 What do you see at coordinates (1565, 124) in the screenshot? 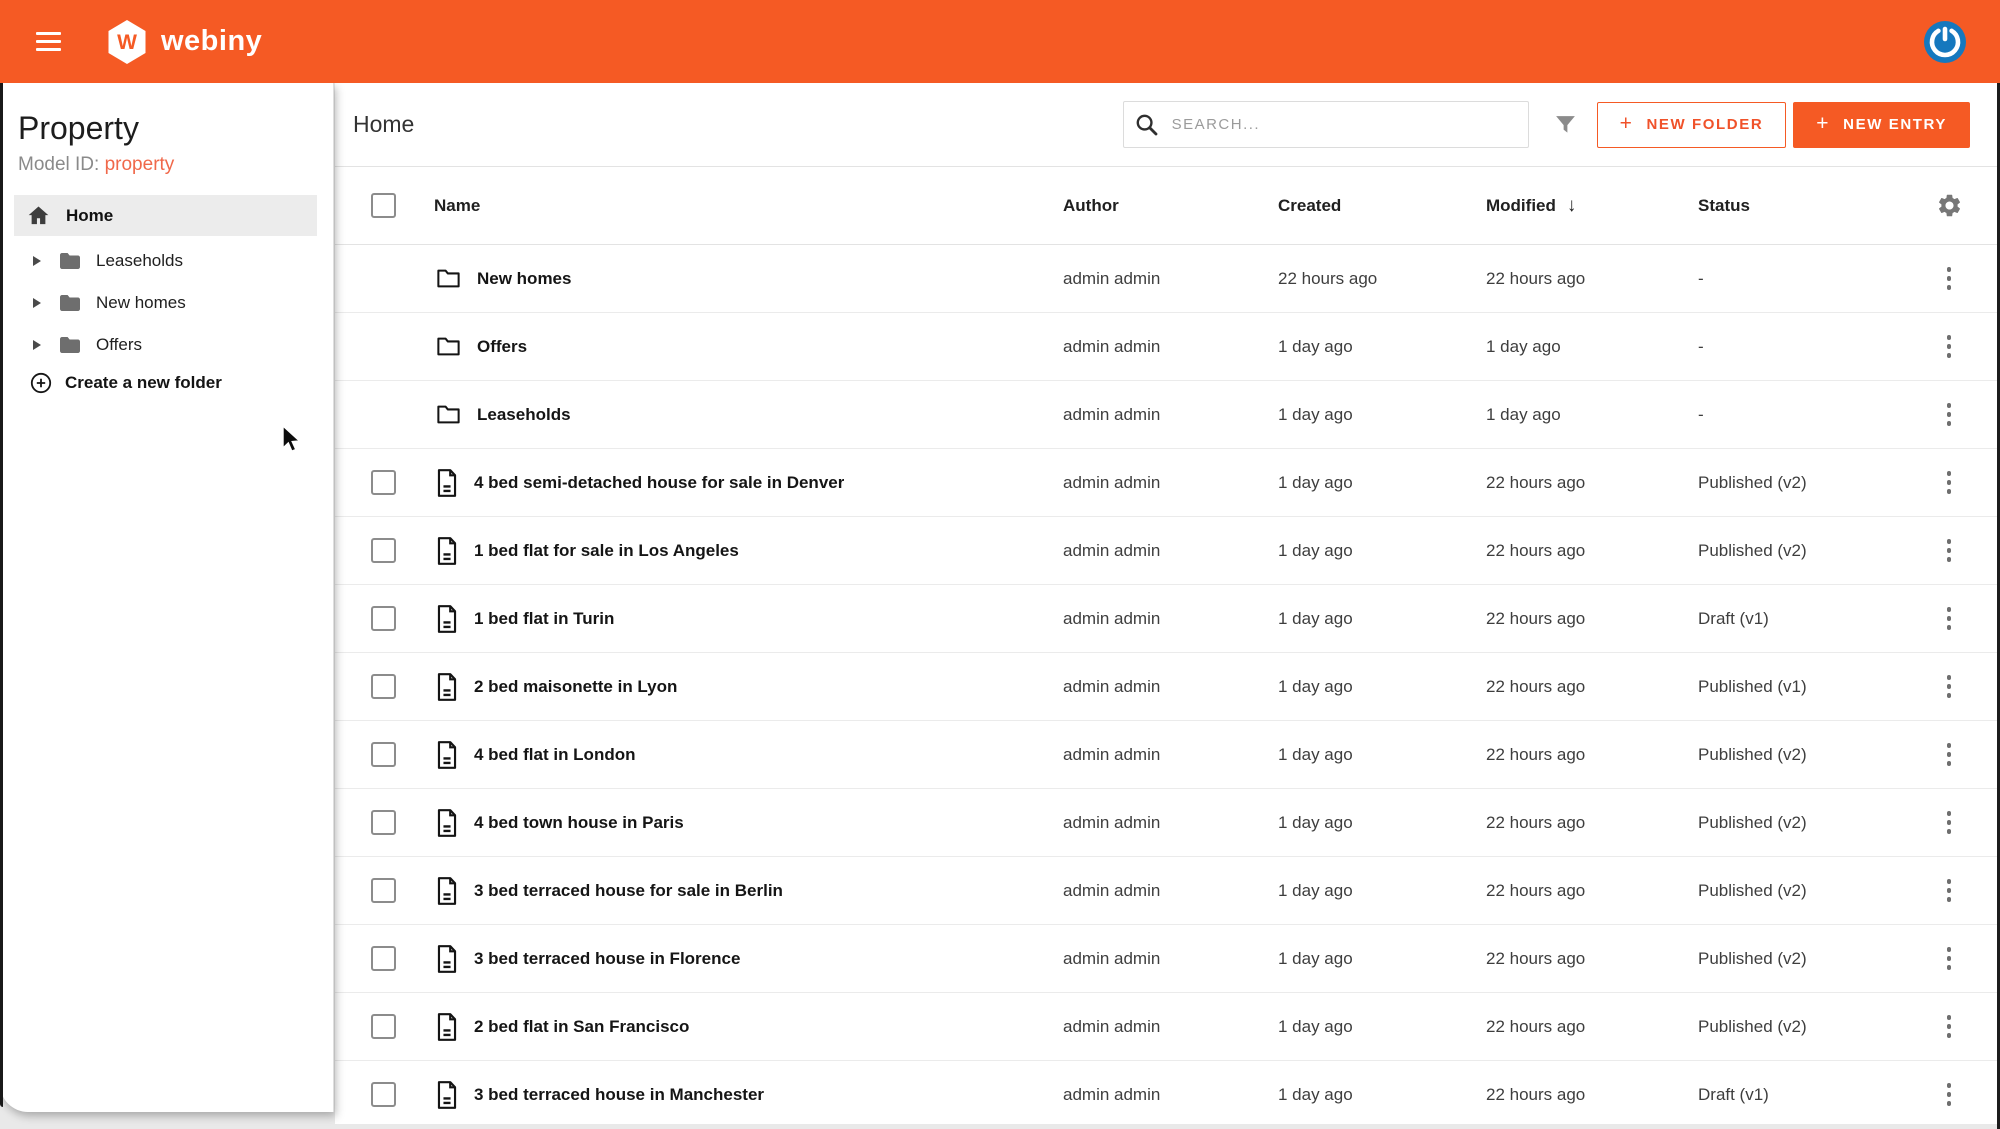
I see `filter-icon` at bounding box center [1565, 124].